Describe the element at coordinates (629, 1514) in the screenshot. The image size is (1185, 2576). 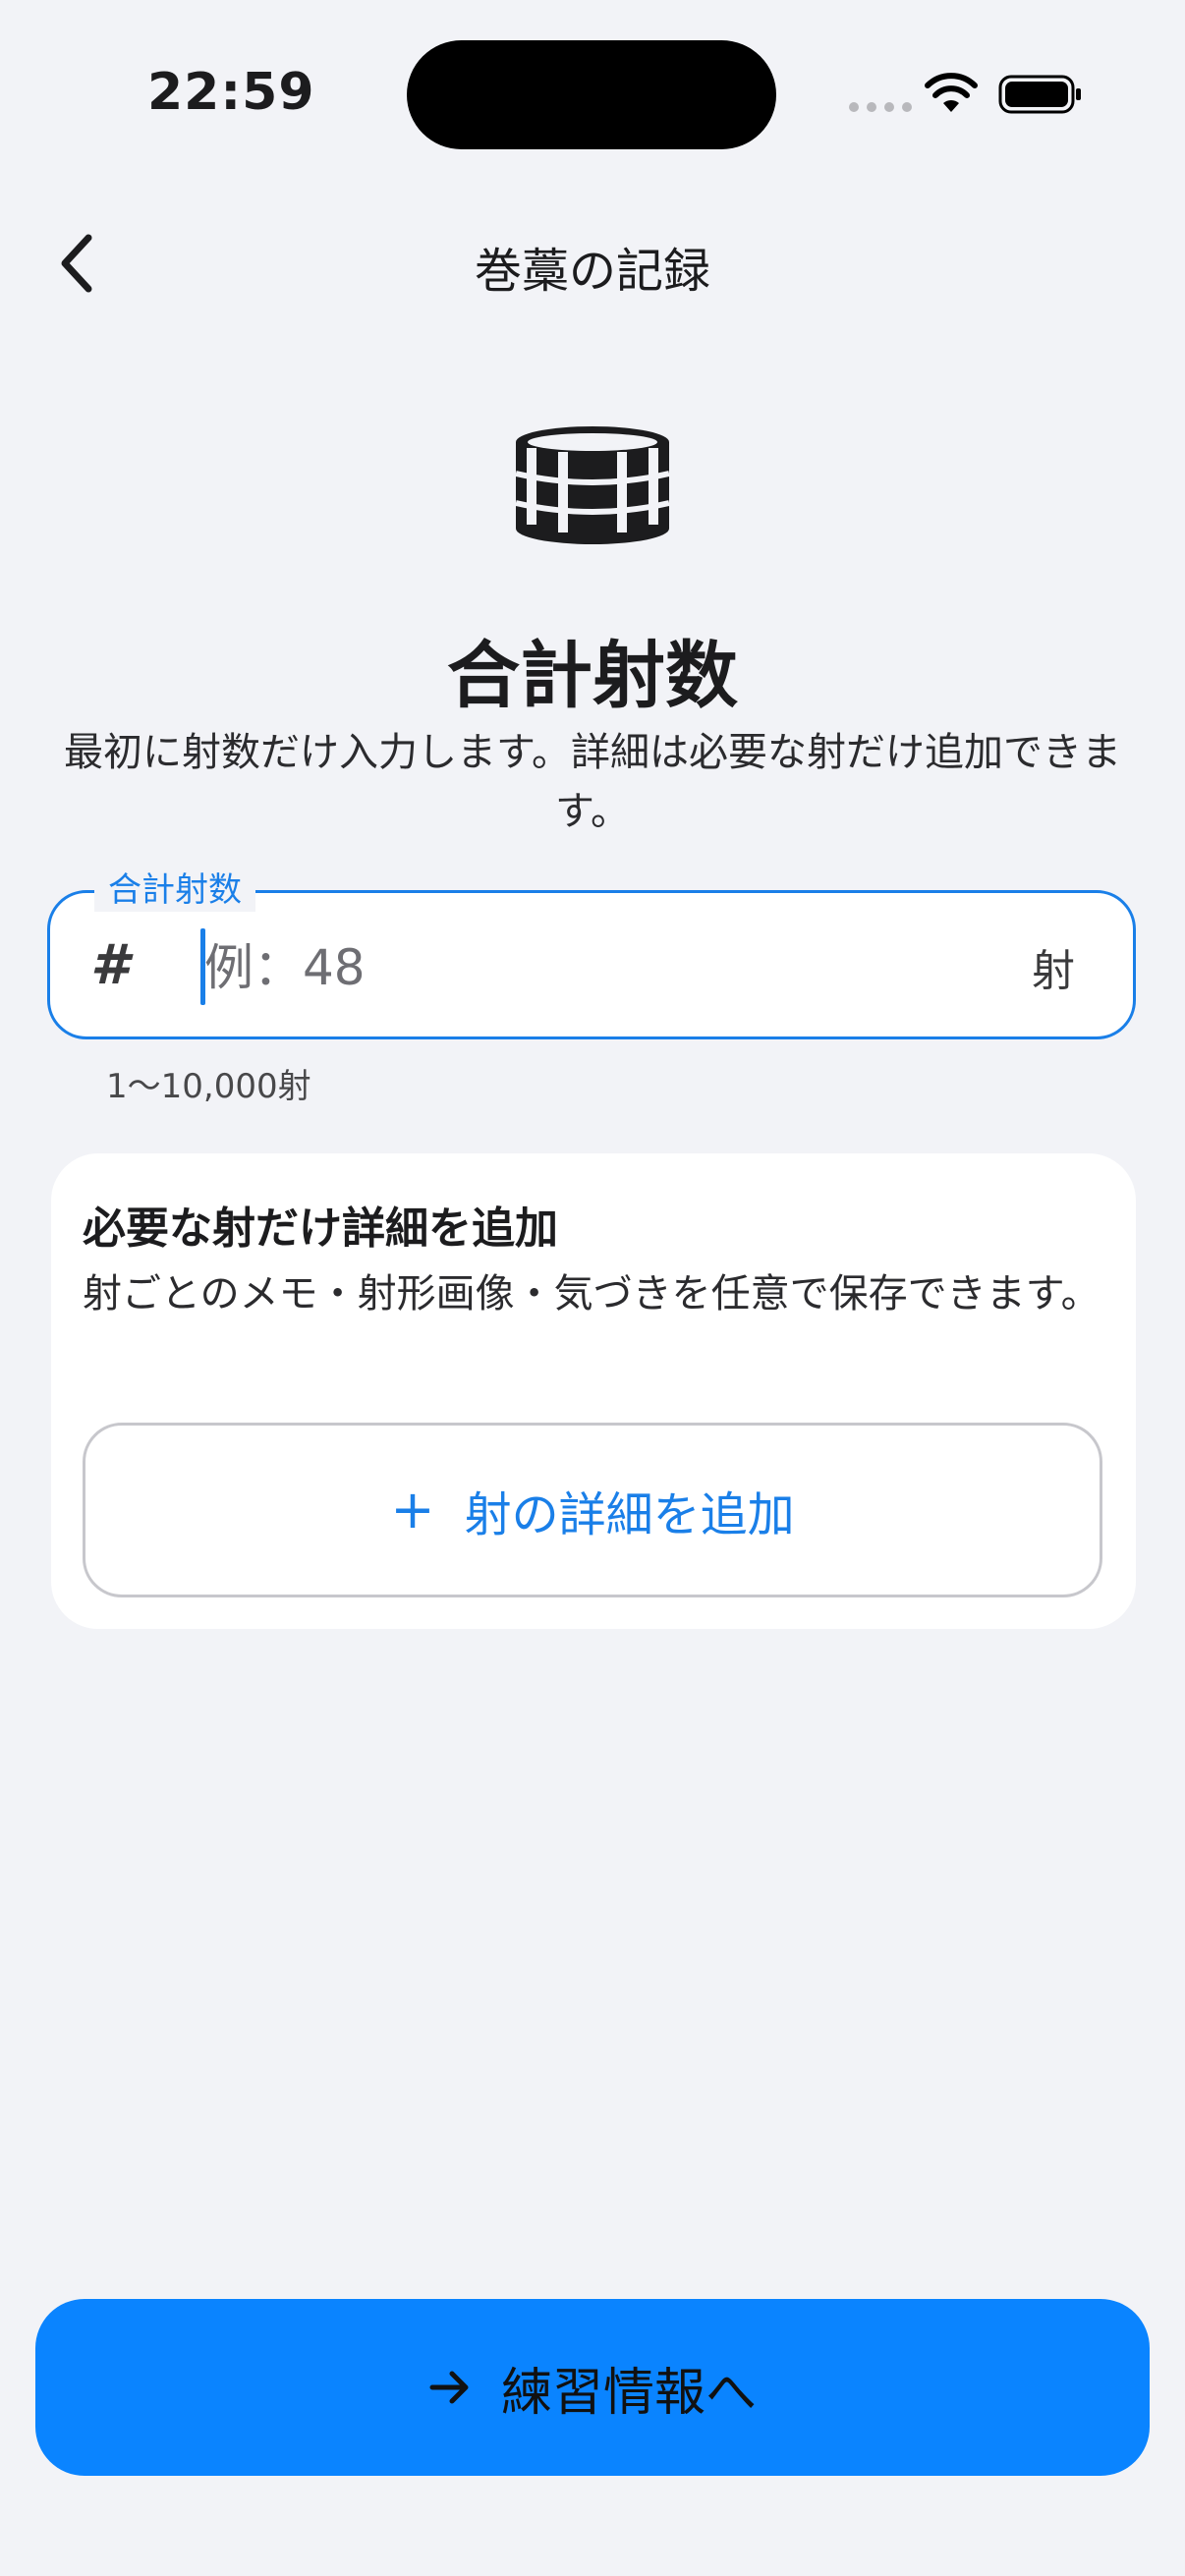
I see `add-shot-detail-label: 射の詳細を追加` at that location.